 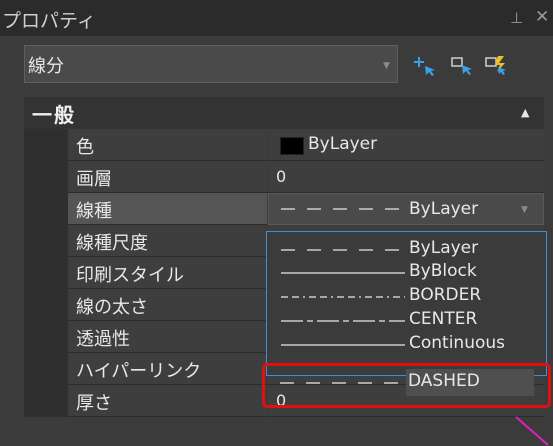 I want to click on annotation-marker-line, so click(x=532, y=431).